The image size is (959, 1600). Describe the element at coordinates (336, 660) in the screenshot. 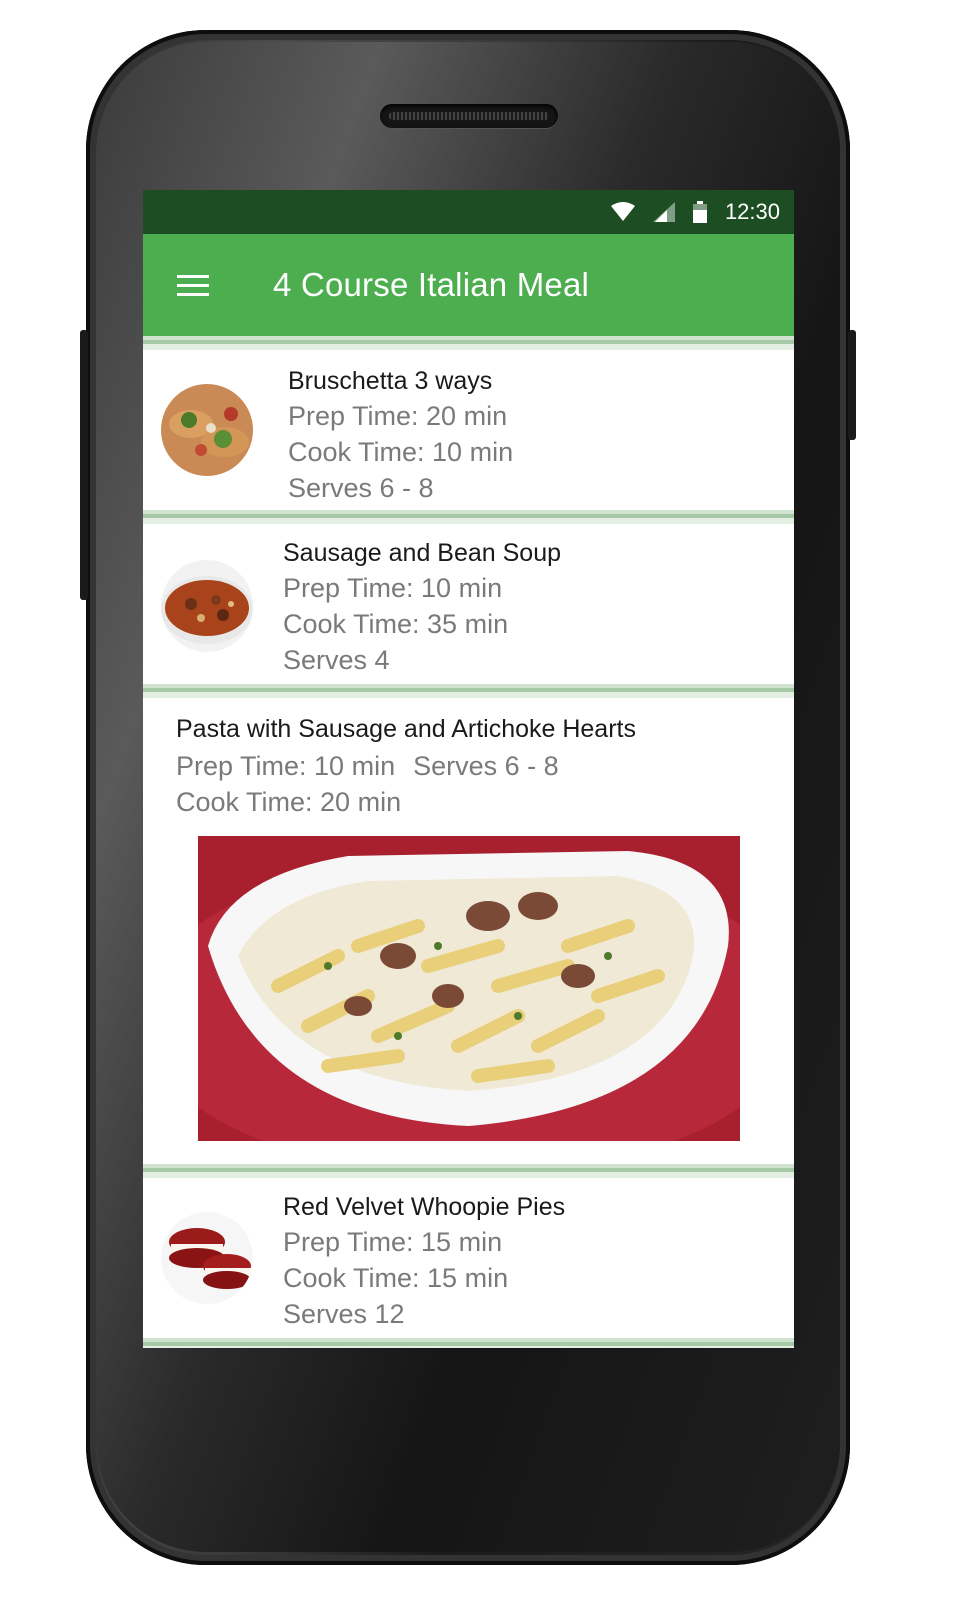

I see `recipe-serves: Serves 4` at that location.